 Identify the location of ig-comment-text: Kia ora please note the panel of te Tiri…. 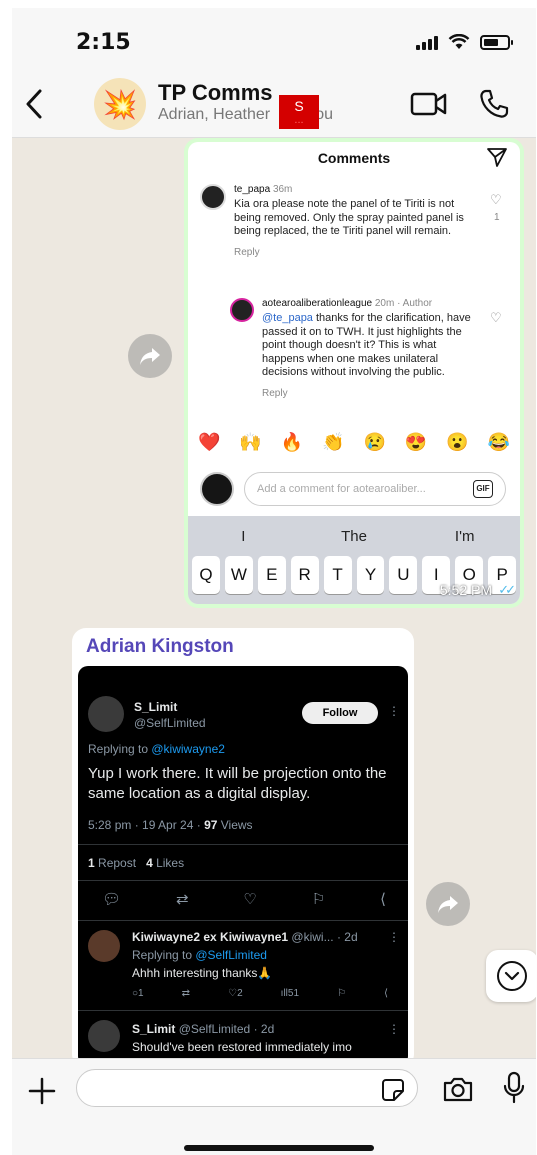
(349, 217).